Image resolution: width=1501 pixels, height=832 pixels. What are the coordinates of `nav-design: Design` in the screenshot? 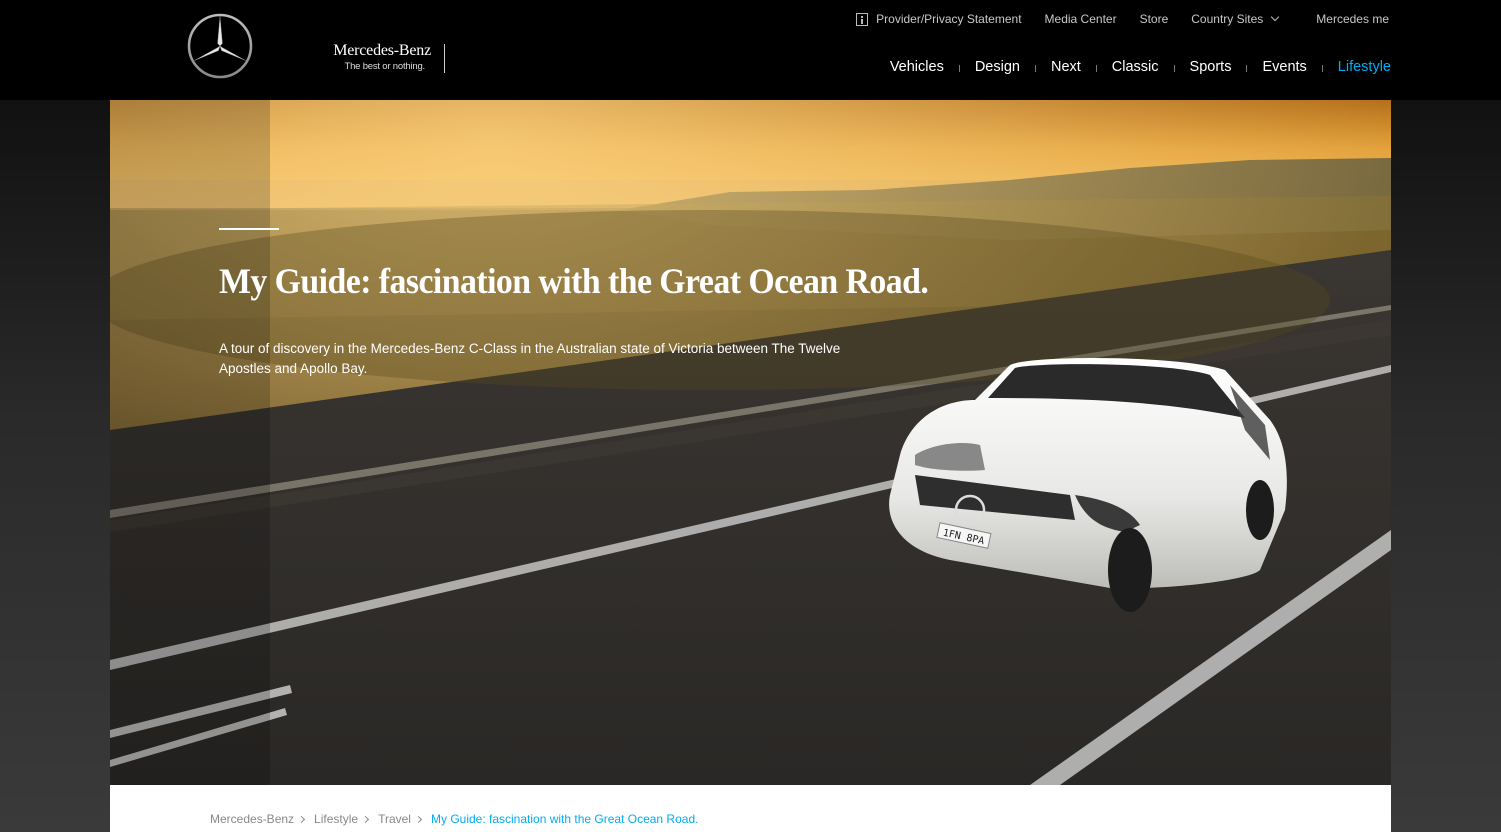 It's located at (997, 67).